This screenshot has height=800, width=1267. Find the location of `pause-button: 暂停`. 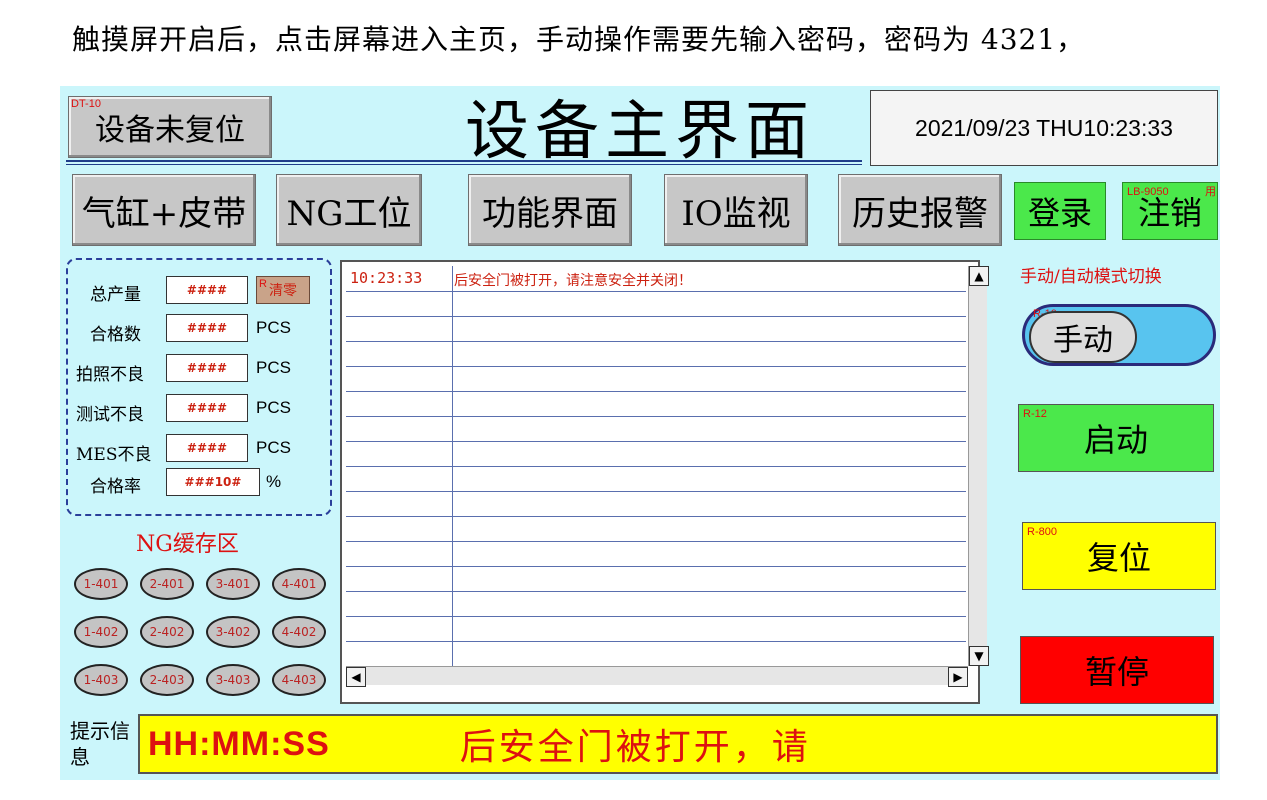

pause-button: 暂停 is located at coordinates (1117, 670).